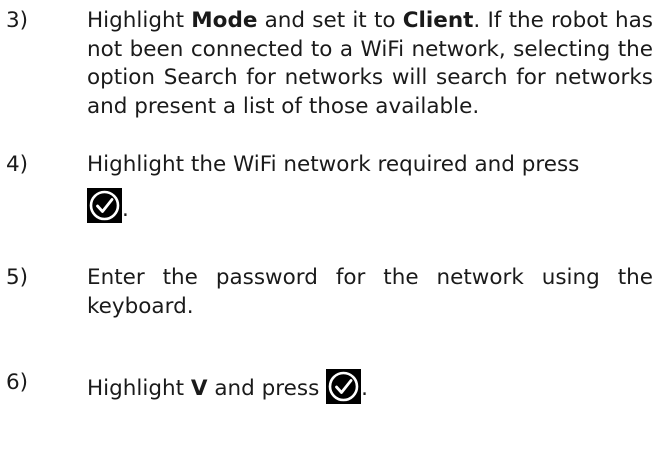 This screenshot has height=451, width=662. Describe the element at coordinates (17, 164) in the screenshot. I see `step-number: 4)` at that location.